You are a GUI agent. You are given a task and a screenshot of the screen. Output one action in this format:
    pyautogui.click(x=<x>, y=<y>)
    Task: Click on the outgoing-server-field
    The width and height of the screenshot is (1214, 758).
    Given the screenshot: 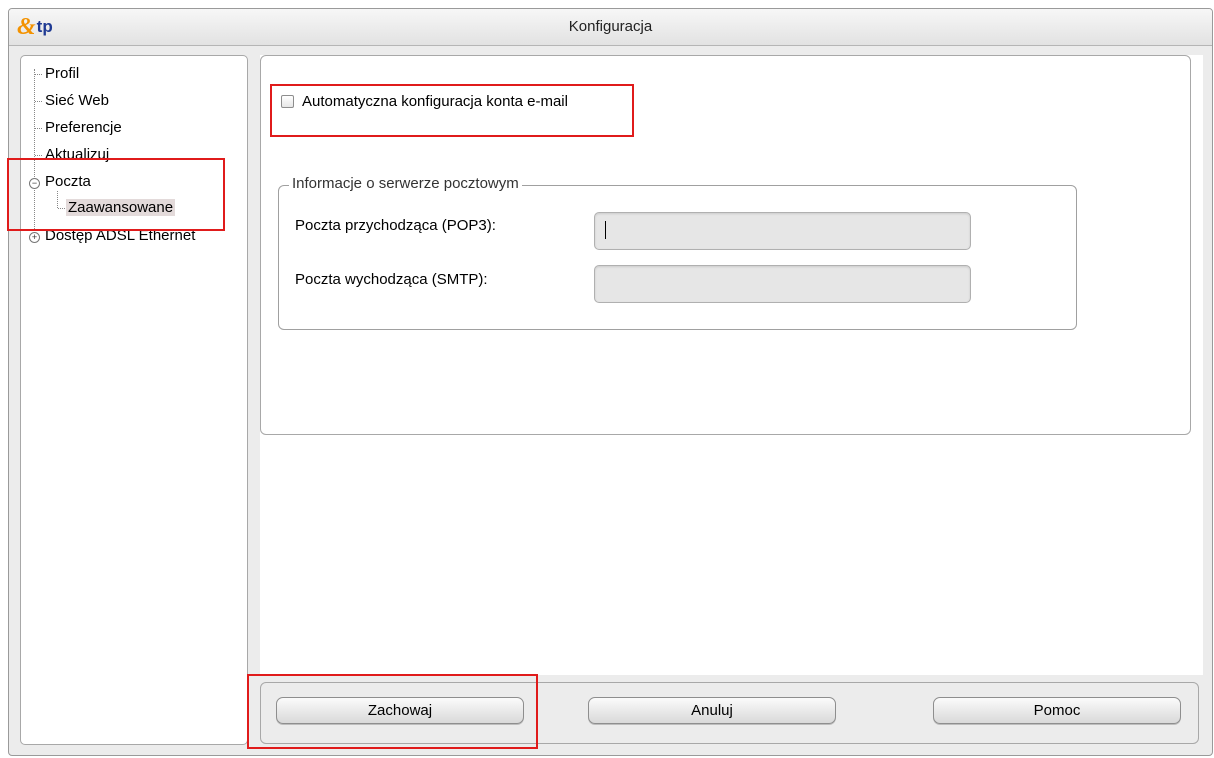 What is the action you would take?
    pyautogui.click(x=782, y=284)
    